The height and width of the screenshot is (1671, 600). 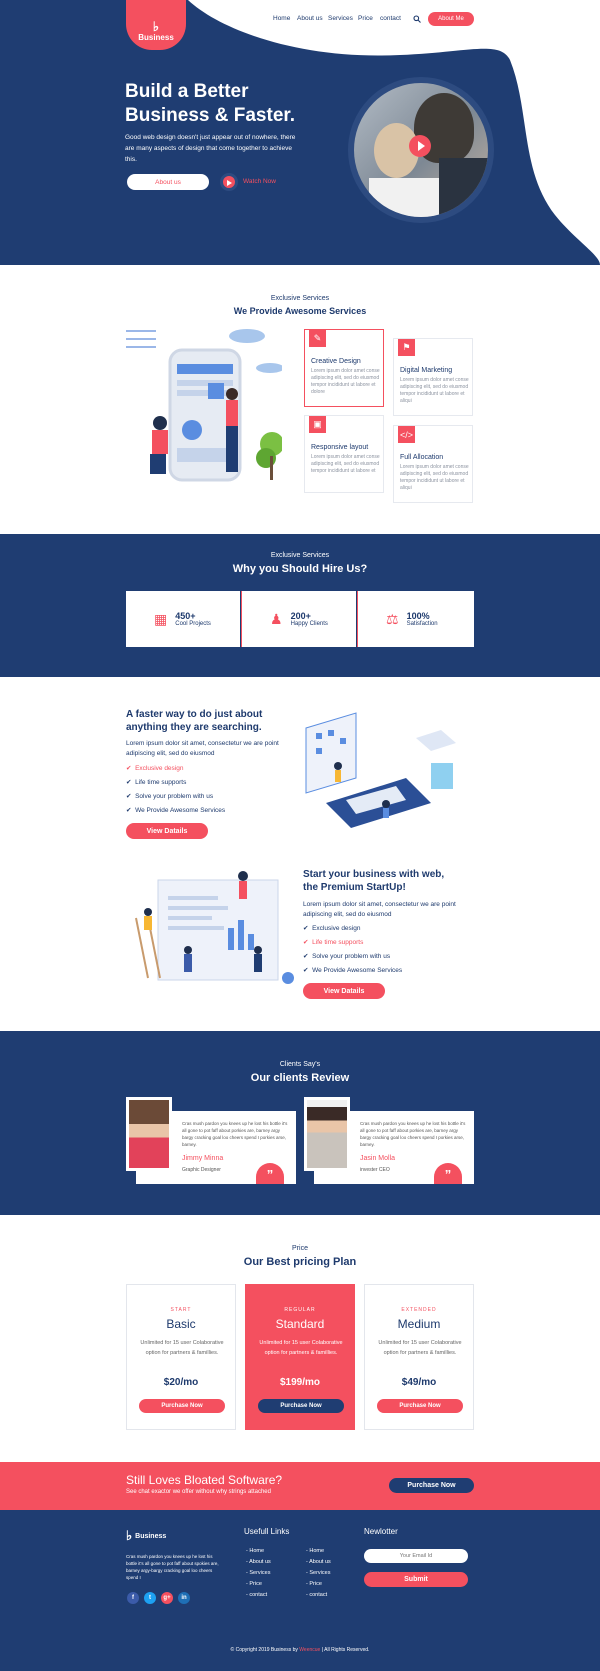 I want to click on feature1-check-4: ✔ We Provide Awesome Services, so click(x=175, y=810).